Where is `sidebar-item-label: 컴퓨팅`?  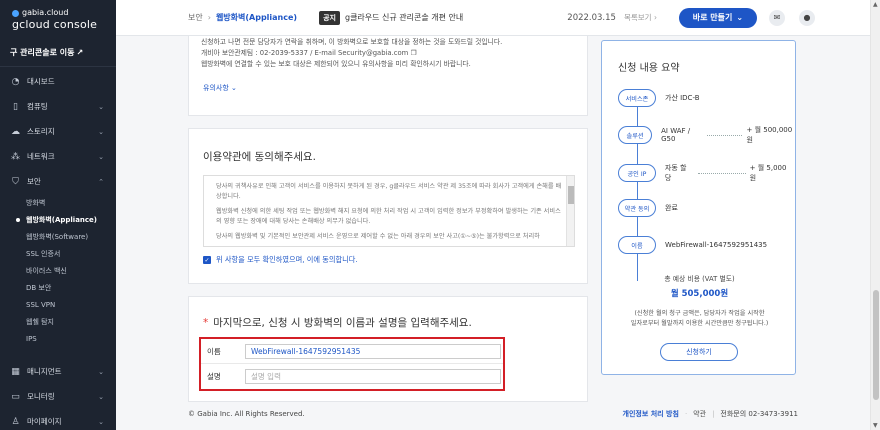
sidebar-item-label: 컴퓨팅 is located at coordinates (37, 106).